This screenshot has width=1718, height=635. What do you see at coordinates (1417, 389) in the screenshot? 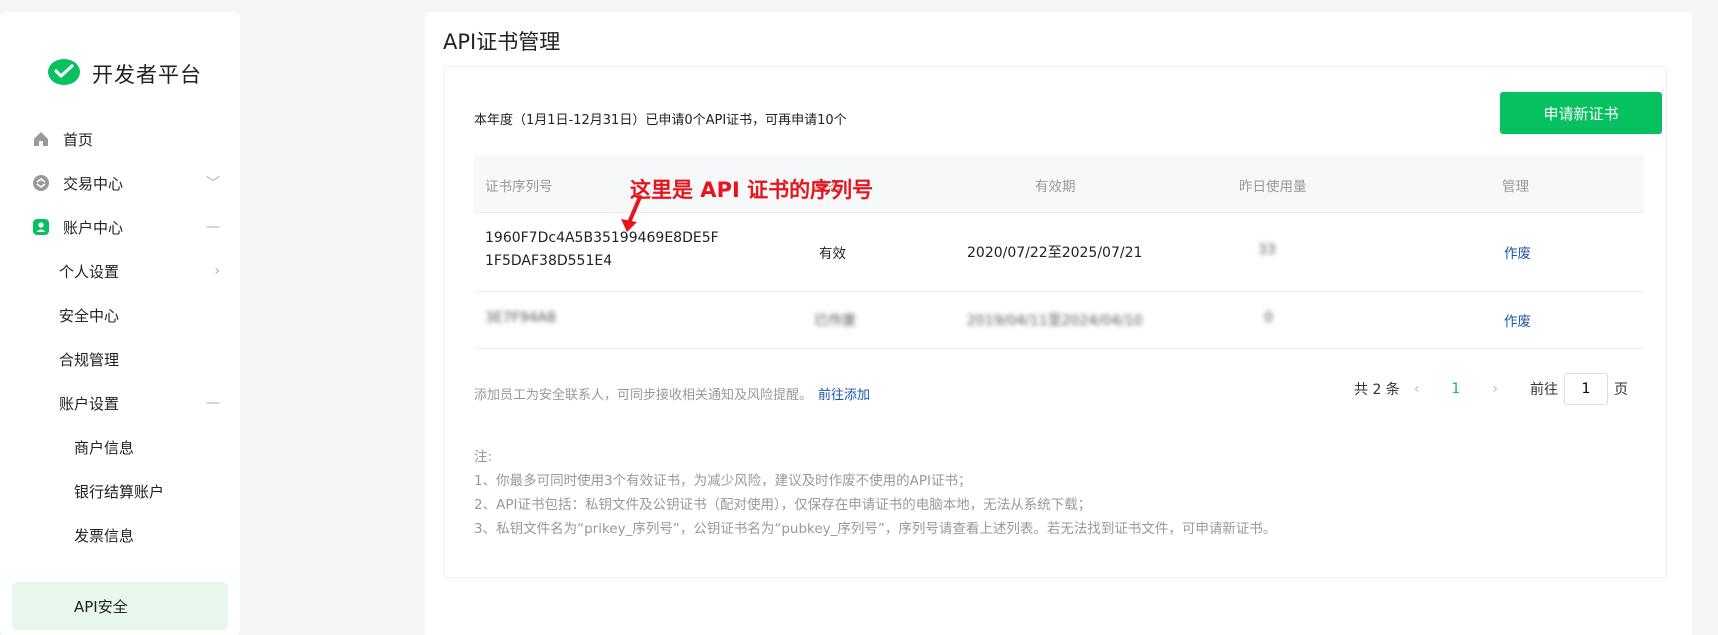
I see `prev-page-icon: ‹` at bounding box center [1417, 389].